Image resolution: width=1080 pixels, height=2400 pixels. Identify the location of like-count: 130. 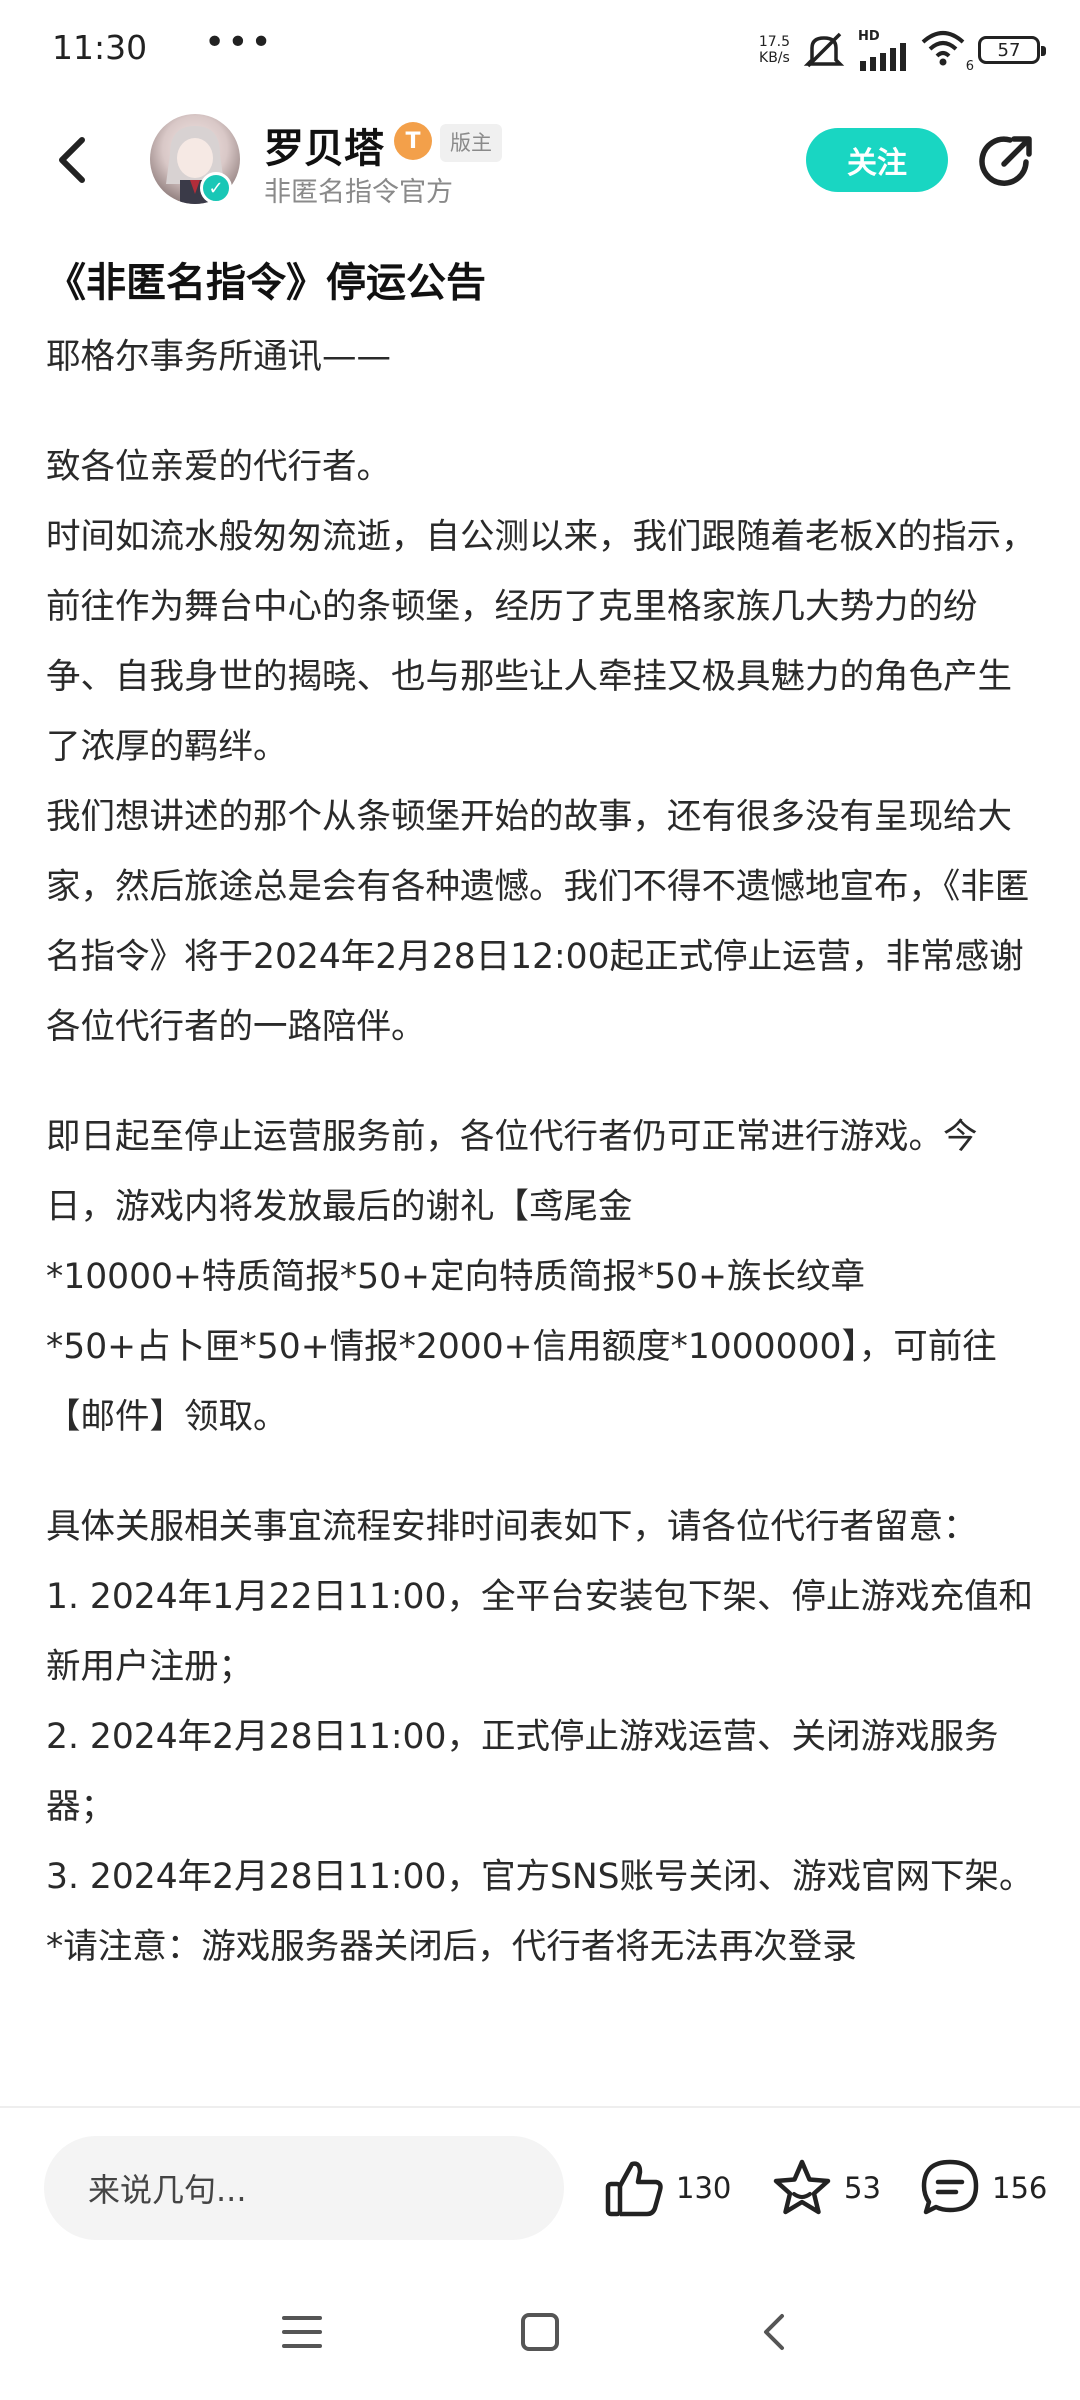
(704, 2188).